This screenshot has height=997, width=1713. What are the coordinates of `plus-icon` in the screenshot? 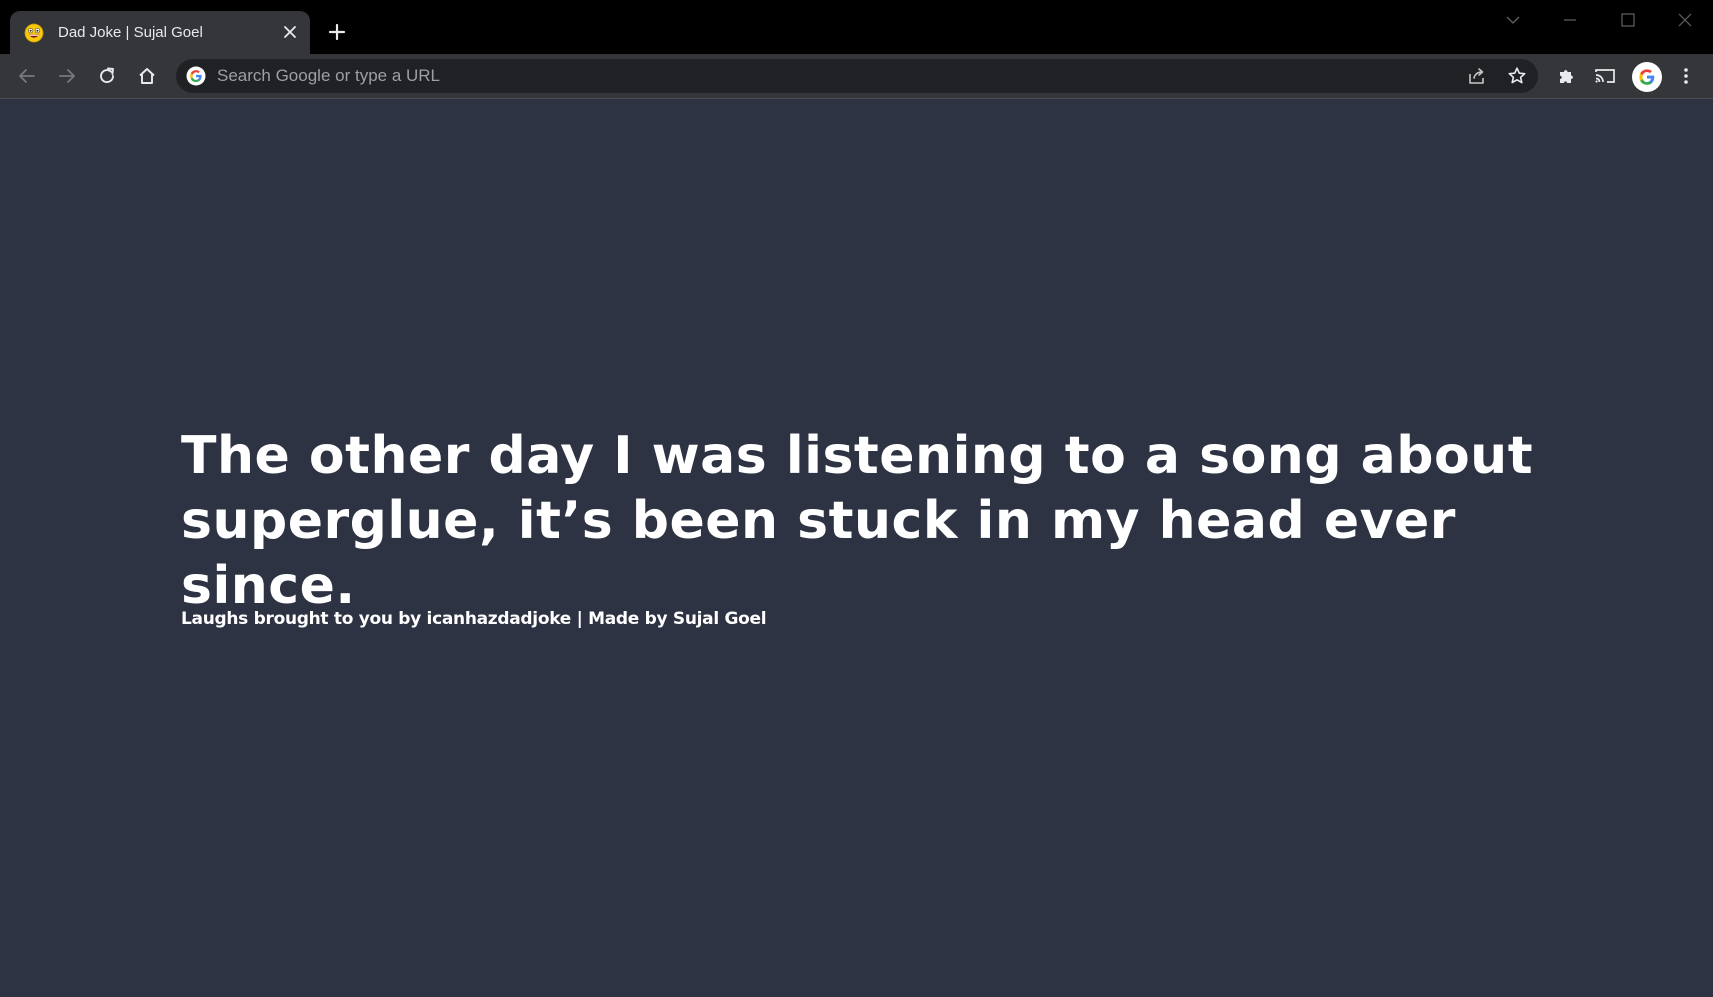 It's located at (337, 32).